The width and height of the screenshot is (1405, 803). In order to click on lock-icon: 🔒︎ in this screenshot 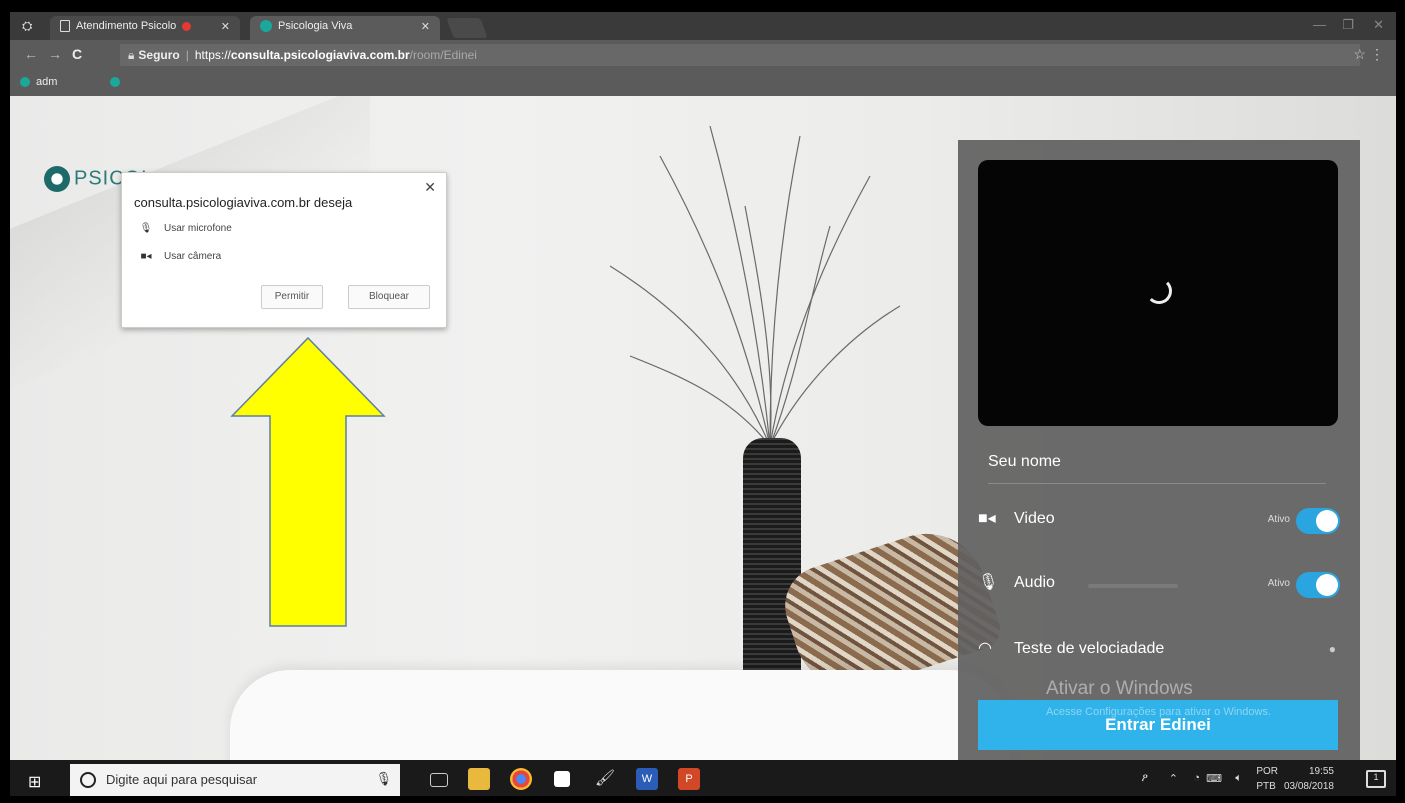, I will do `click(131, 55)`.